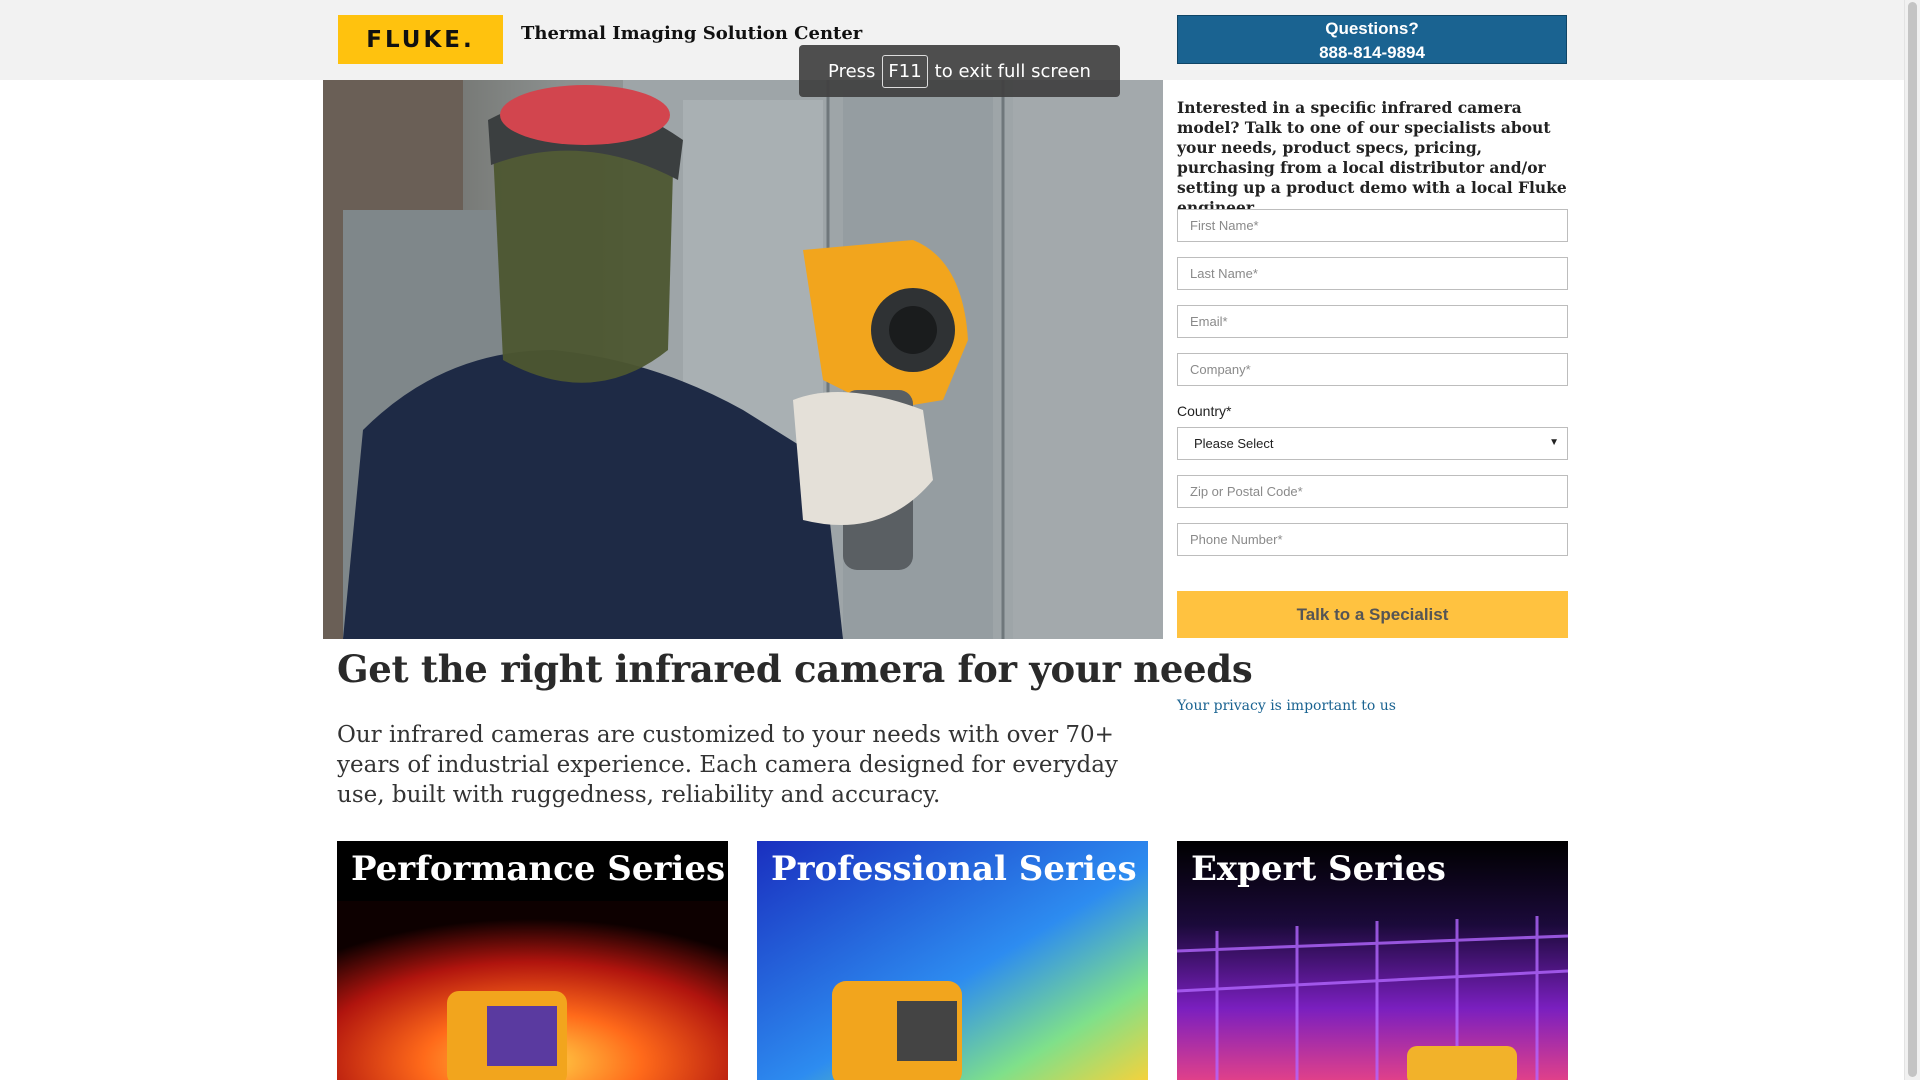 The image size is (1920, 1080). I want to click on caret-down-icon: ▼, so click(1554, 442).